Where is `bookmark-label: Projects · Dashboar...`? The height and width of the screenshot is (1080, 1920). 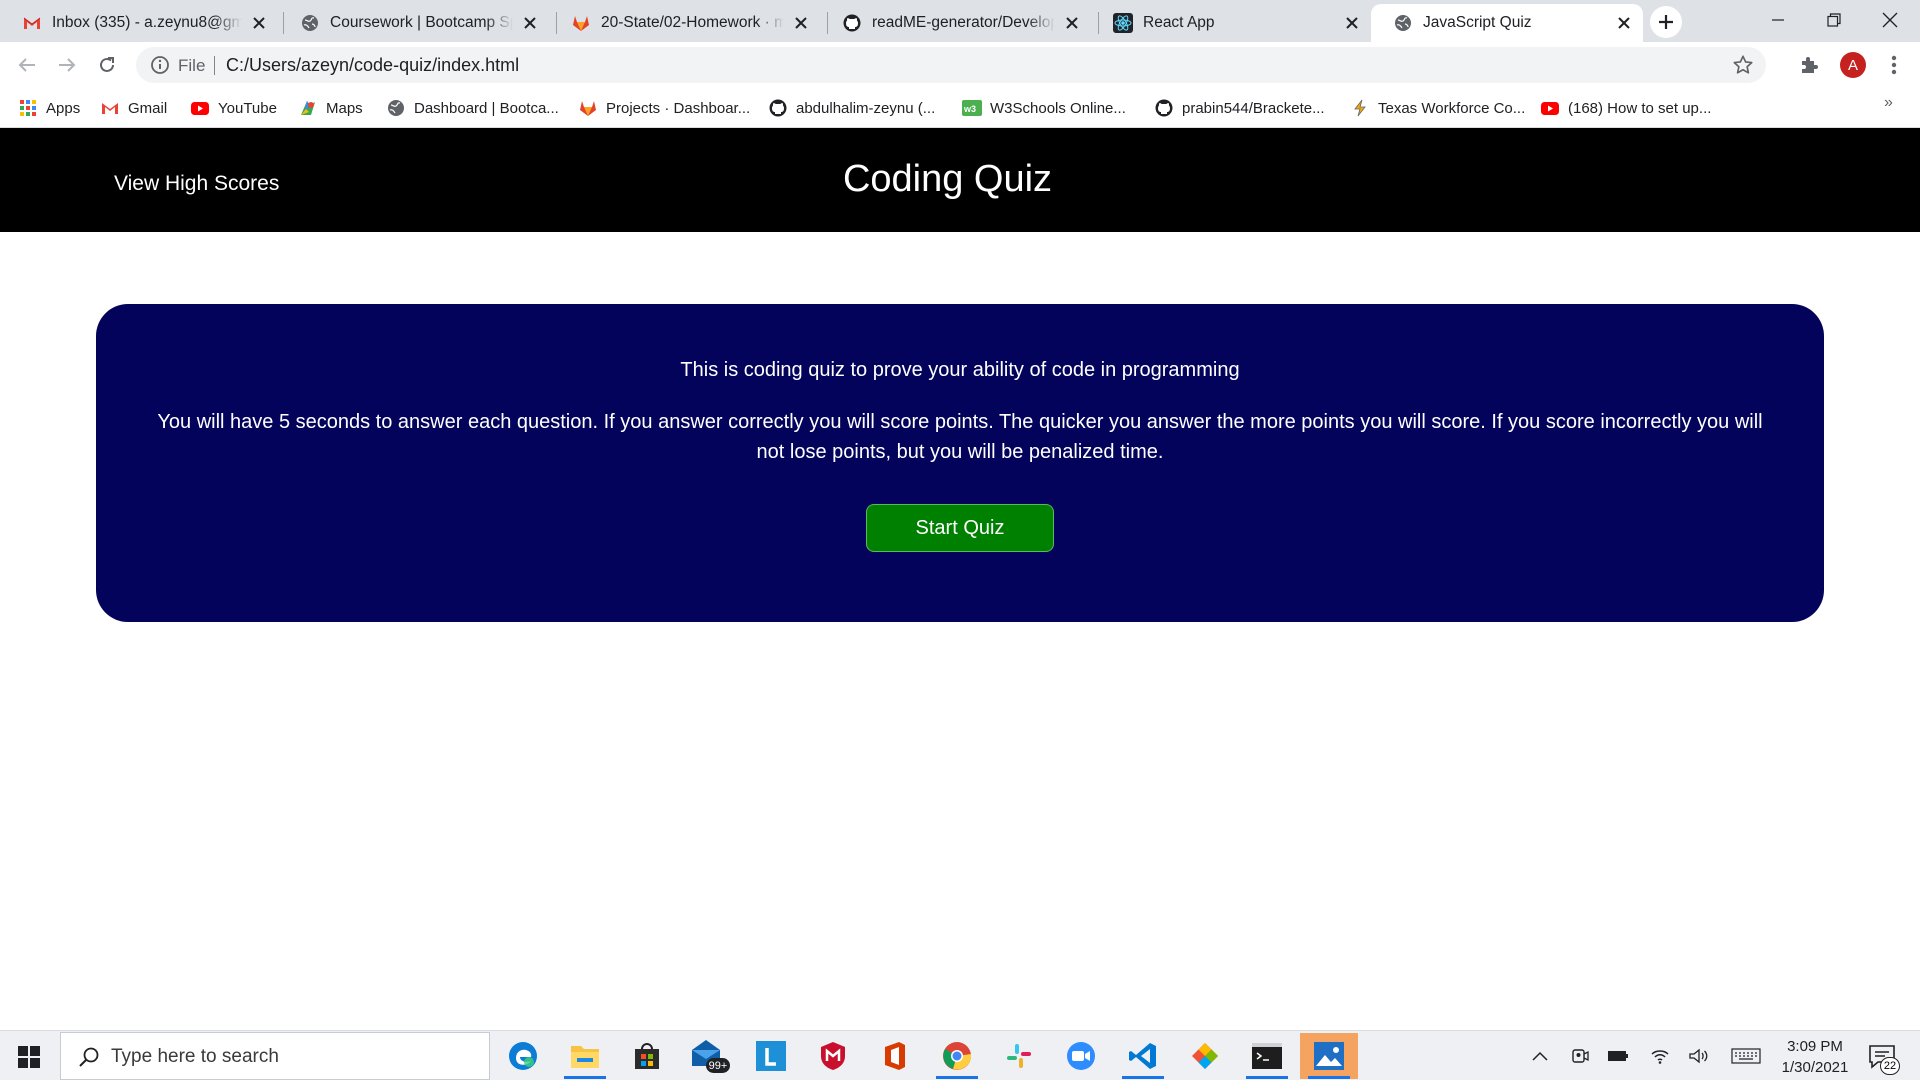 bookmark-label: Projects · Dashboar... is located at coordinates (678, 108).